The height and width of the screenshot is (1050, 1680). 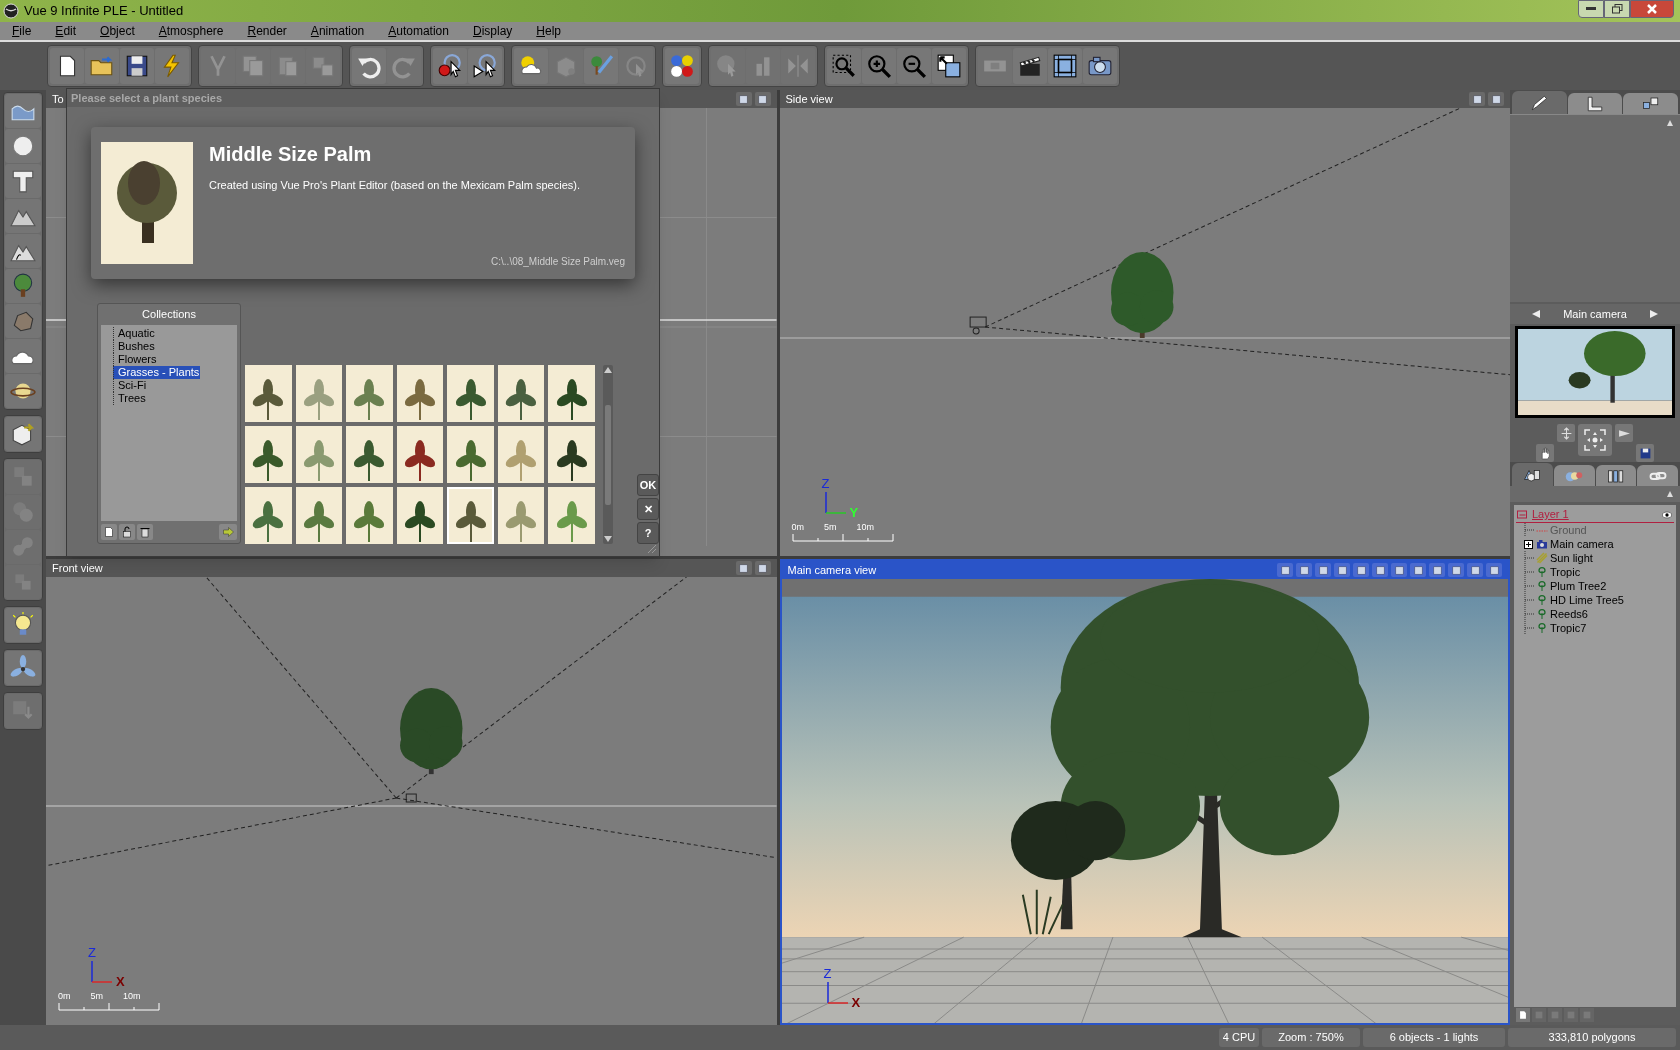 I want to click on object-name: HD Lime Tree5, so click(x=1587, y=600).